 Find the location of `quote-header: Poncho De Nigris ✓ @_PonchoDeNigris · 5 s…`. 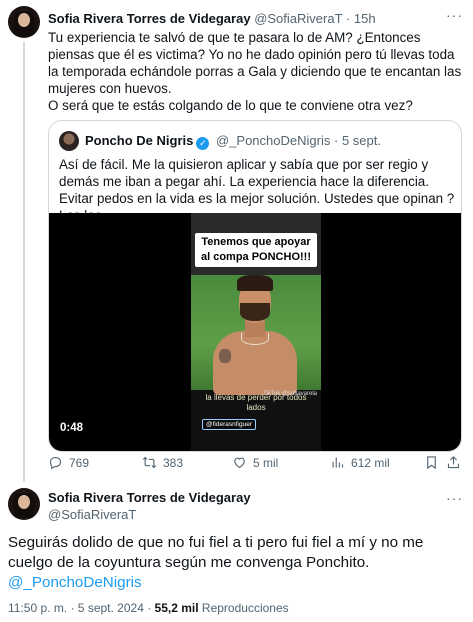

quote-header: Poncho De Nigris ✓ @_PonchoDeNigris · 5 s… is located at coordinates (233, 141).